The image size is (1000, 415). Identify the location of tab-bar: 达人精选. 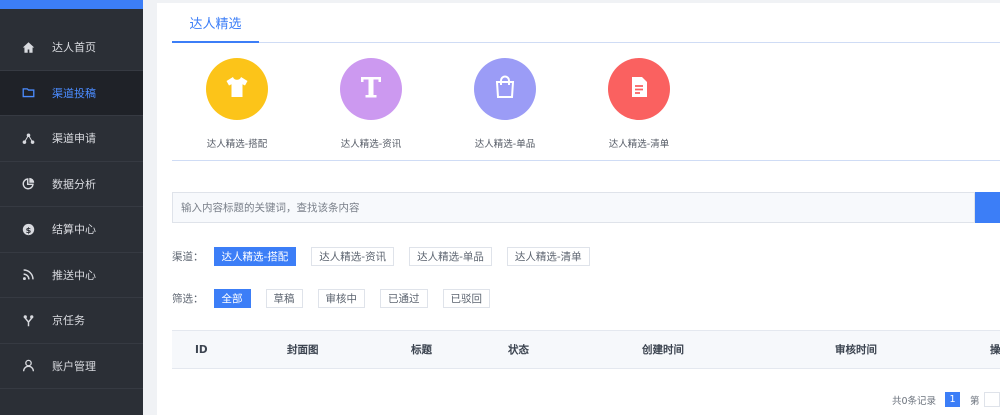
(586, 23).